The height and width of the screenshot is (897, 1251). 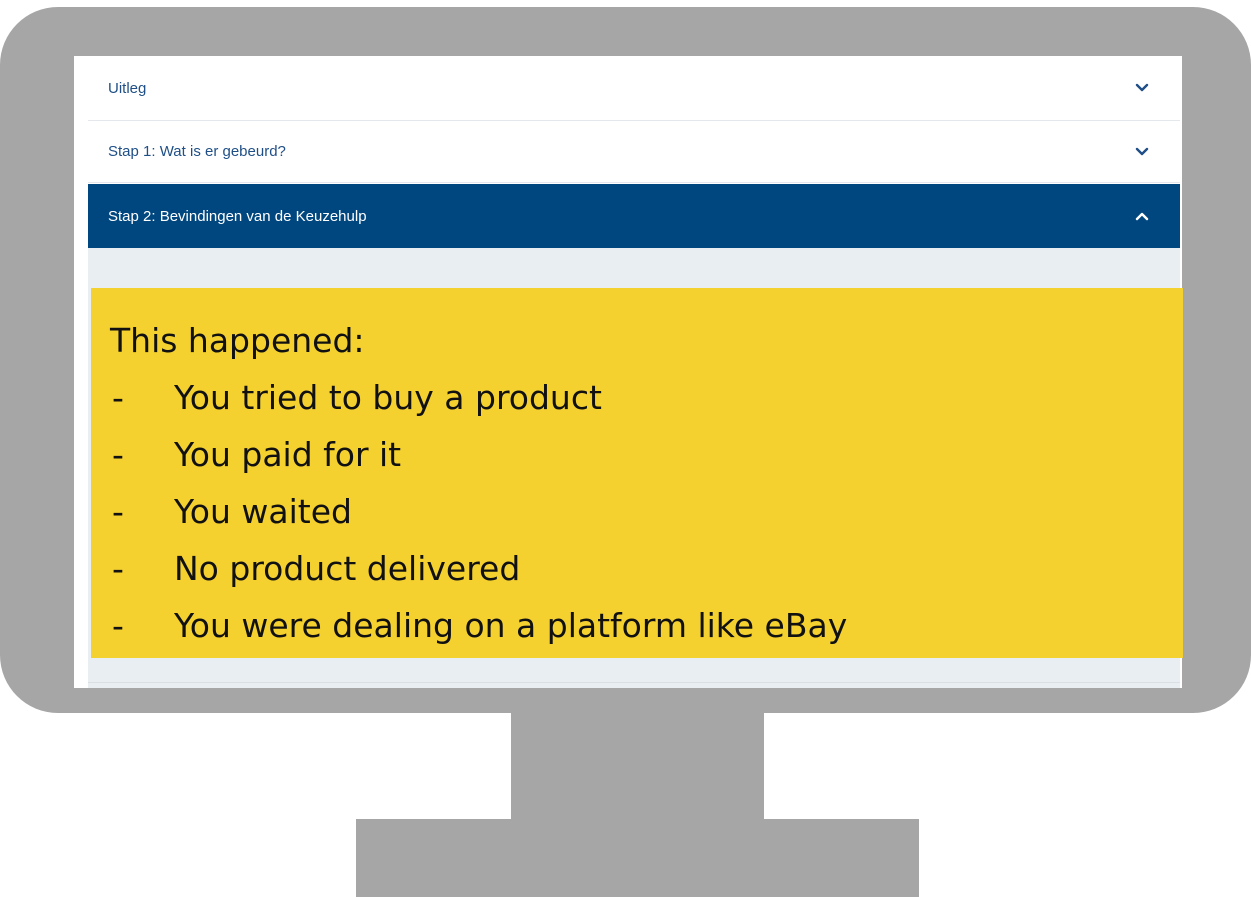 I want to click on accordion-item-uitleg: Uitleg, so click(x=634, y=88).